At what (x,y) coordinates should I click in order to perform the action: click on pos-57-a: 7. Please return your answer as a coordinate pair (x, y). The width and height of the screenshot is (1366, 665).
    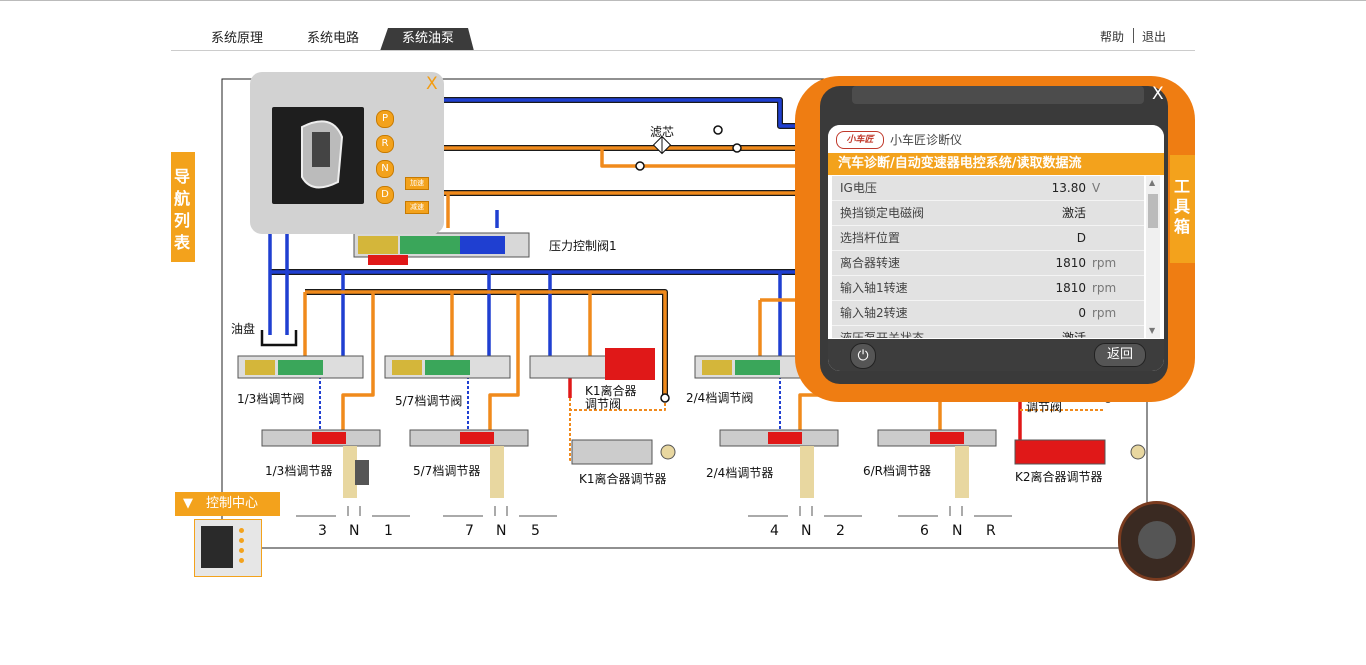
    Looking at the image, I should click on (469, 531).